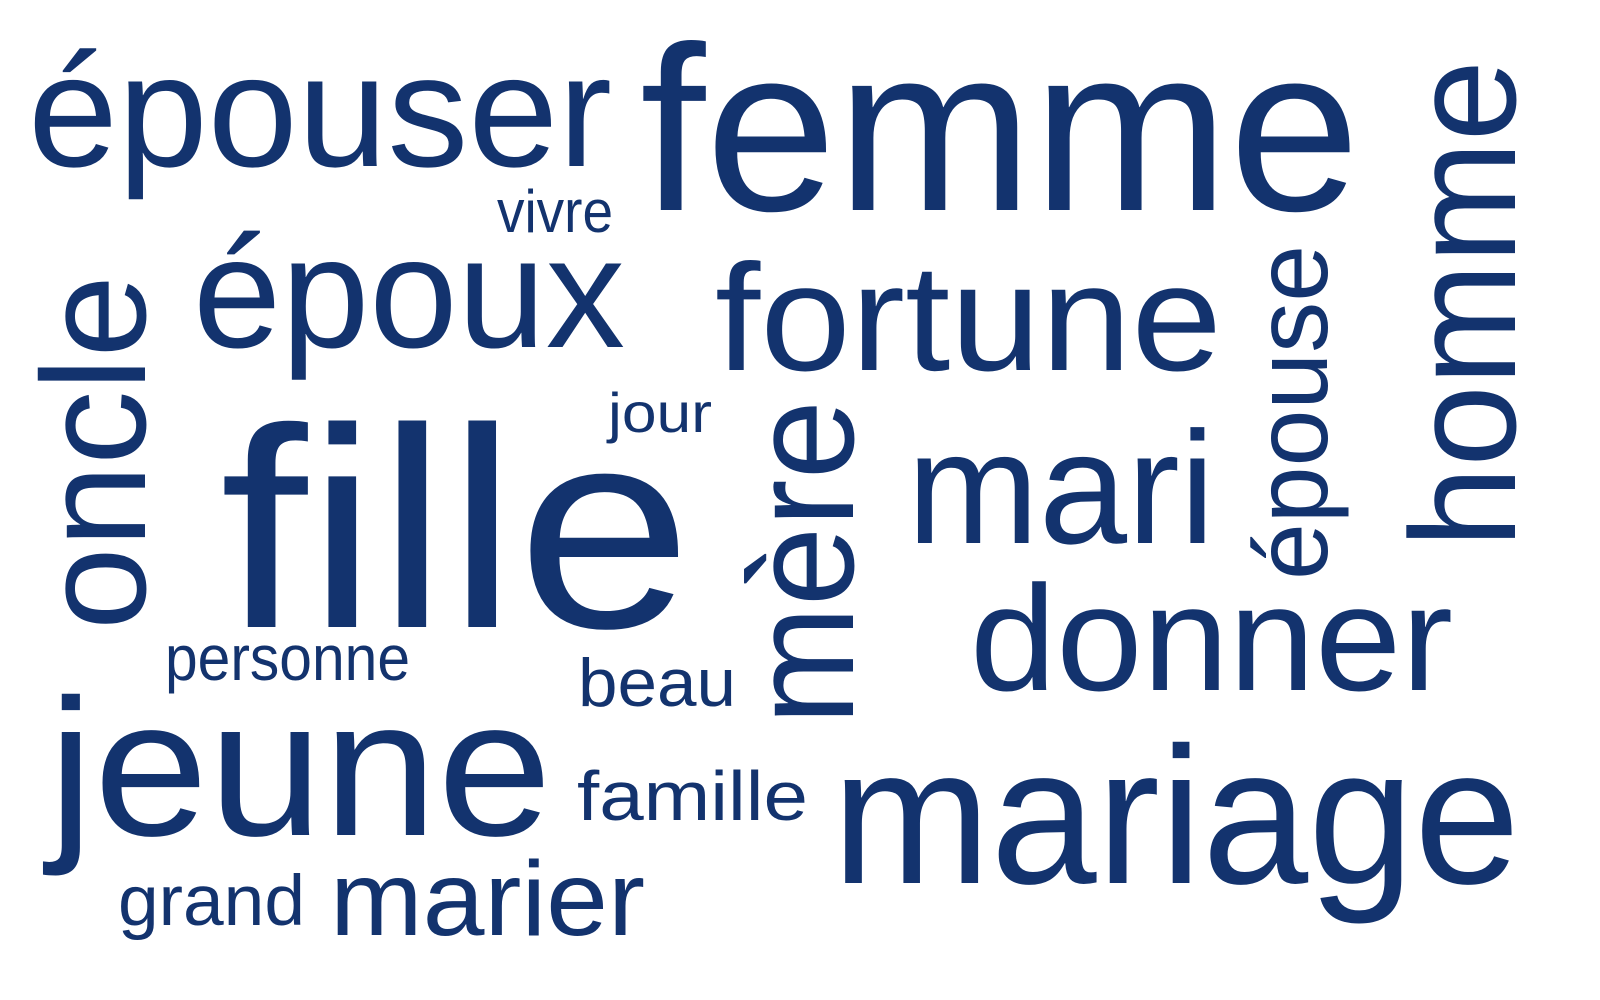  I want to click on word-beau: beau, so click(657, 683).